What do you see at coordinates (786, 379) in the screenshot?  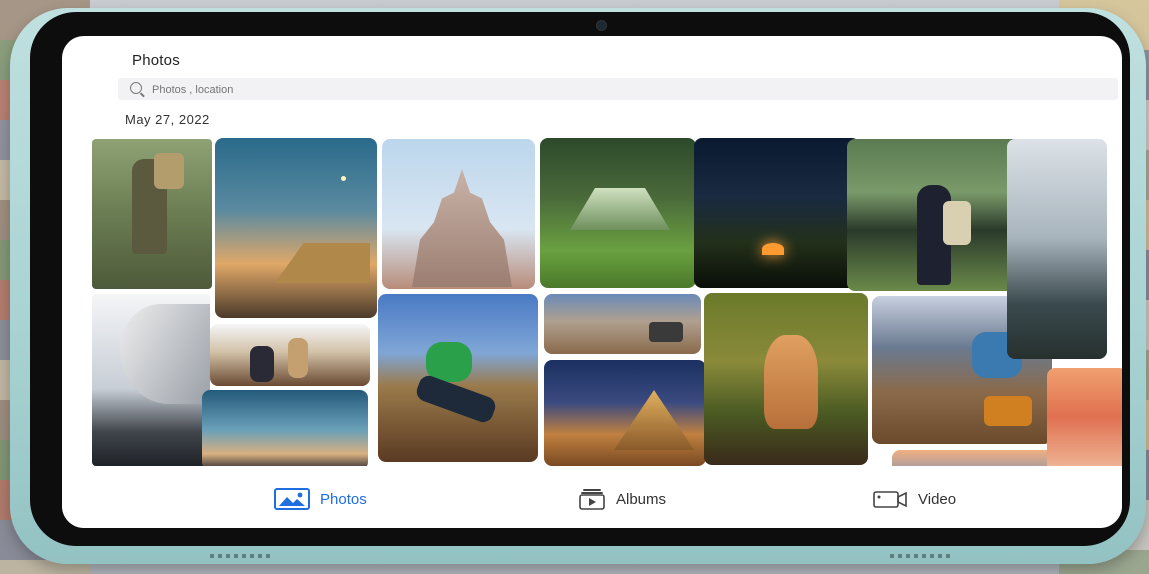 I see `photo-orange-cat` at bounding box center [786, 379].